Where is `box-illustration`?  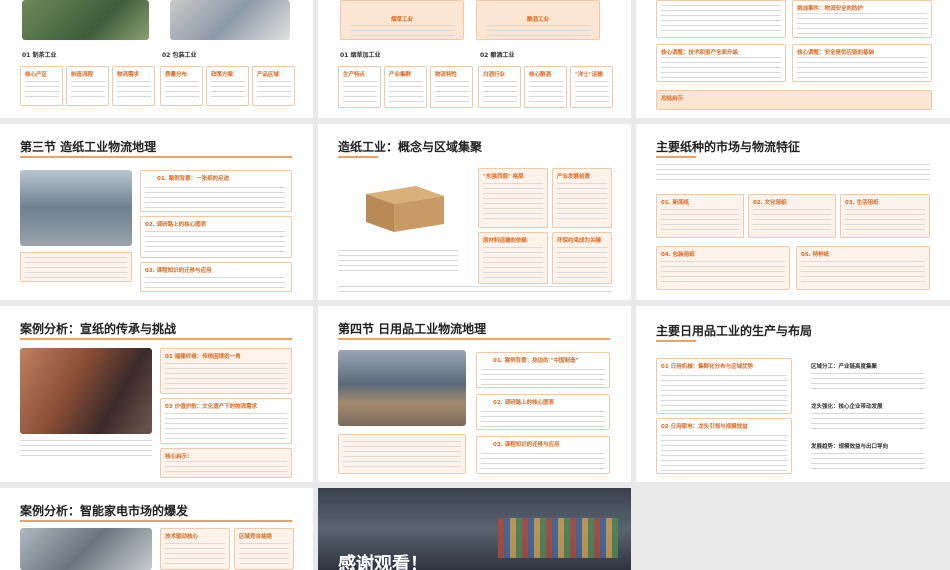 box-illustration is located at coordinates (405, 209).